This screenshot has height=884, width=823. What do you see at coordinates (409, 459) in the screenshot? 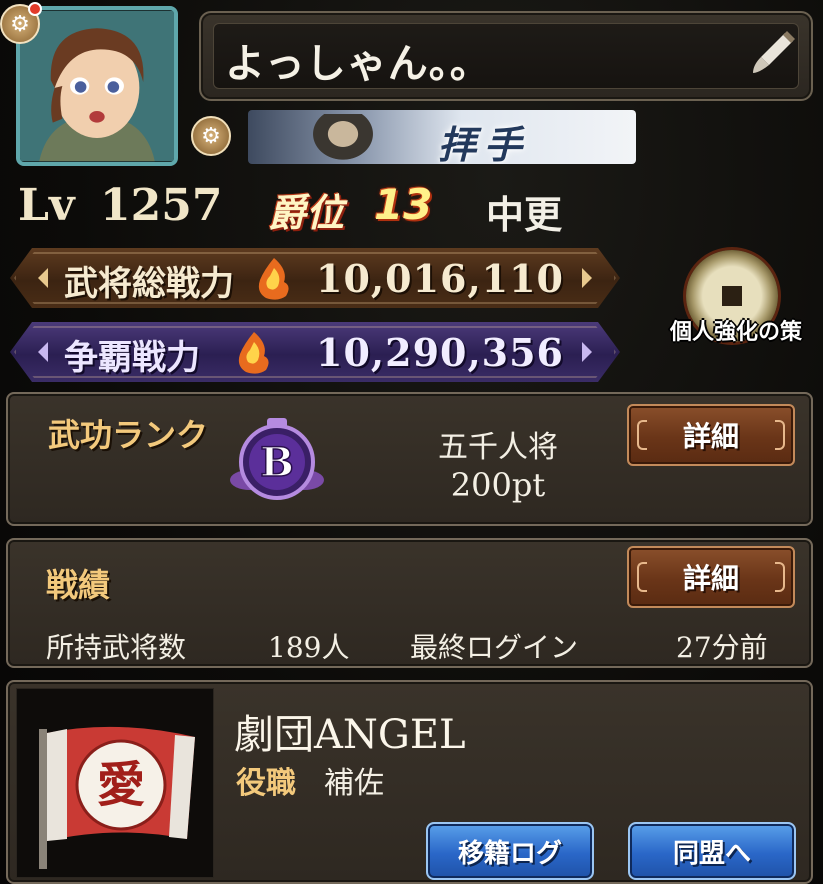
I see `military-rank-panel: 武功ランク B 五千人将 200pt 詳細` at bounding box center [409, 459].